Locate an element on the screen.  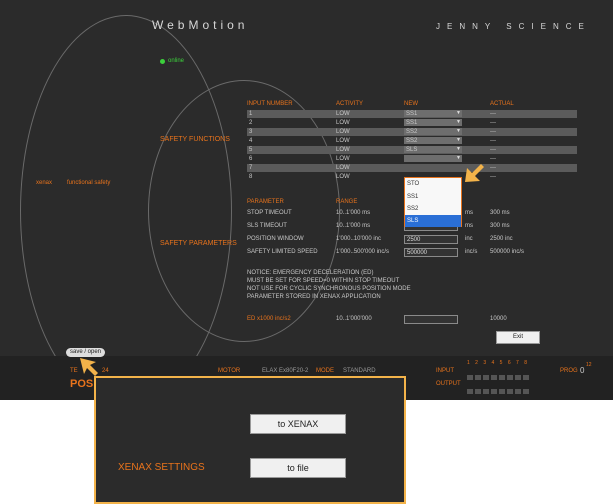
safety-parameters-title: SAFETY PARAMETERS is located at coordinates (198, 243).